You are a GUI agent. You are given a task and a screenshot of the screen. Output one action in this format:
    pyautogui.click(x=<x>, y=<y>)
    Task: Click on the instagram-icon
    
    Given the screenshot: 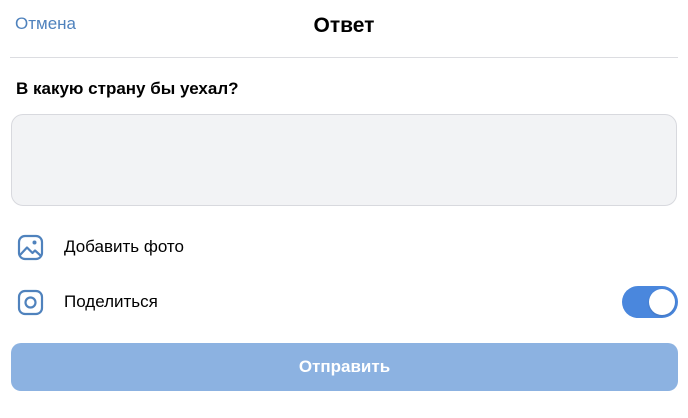 What is the action you would take?
    pyautogui.click(x=30, y=302)
    